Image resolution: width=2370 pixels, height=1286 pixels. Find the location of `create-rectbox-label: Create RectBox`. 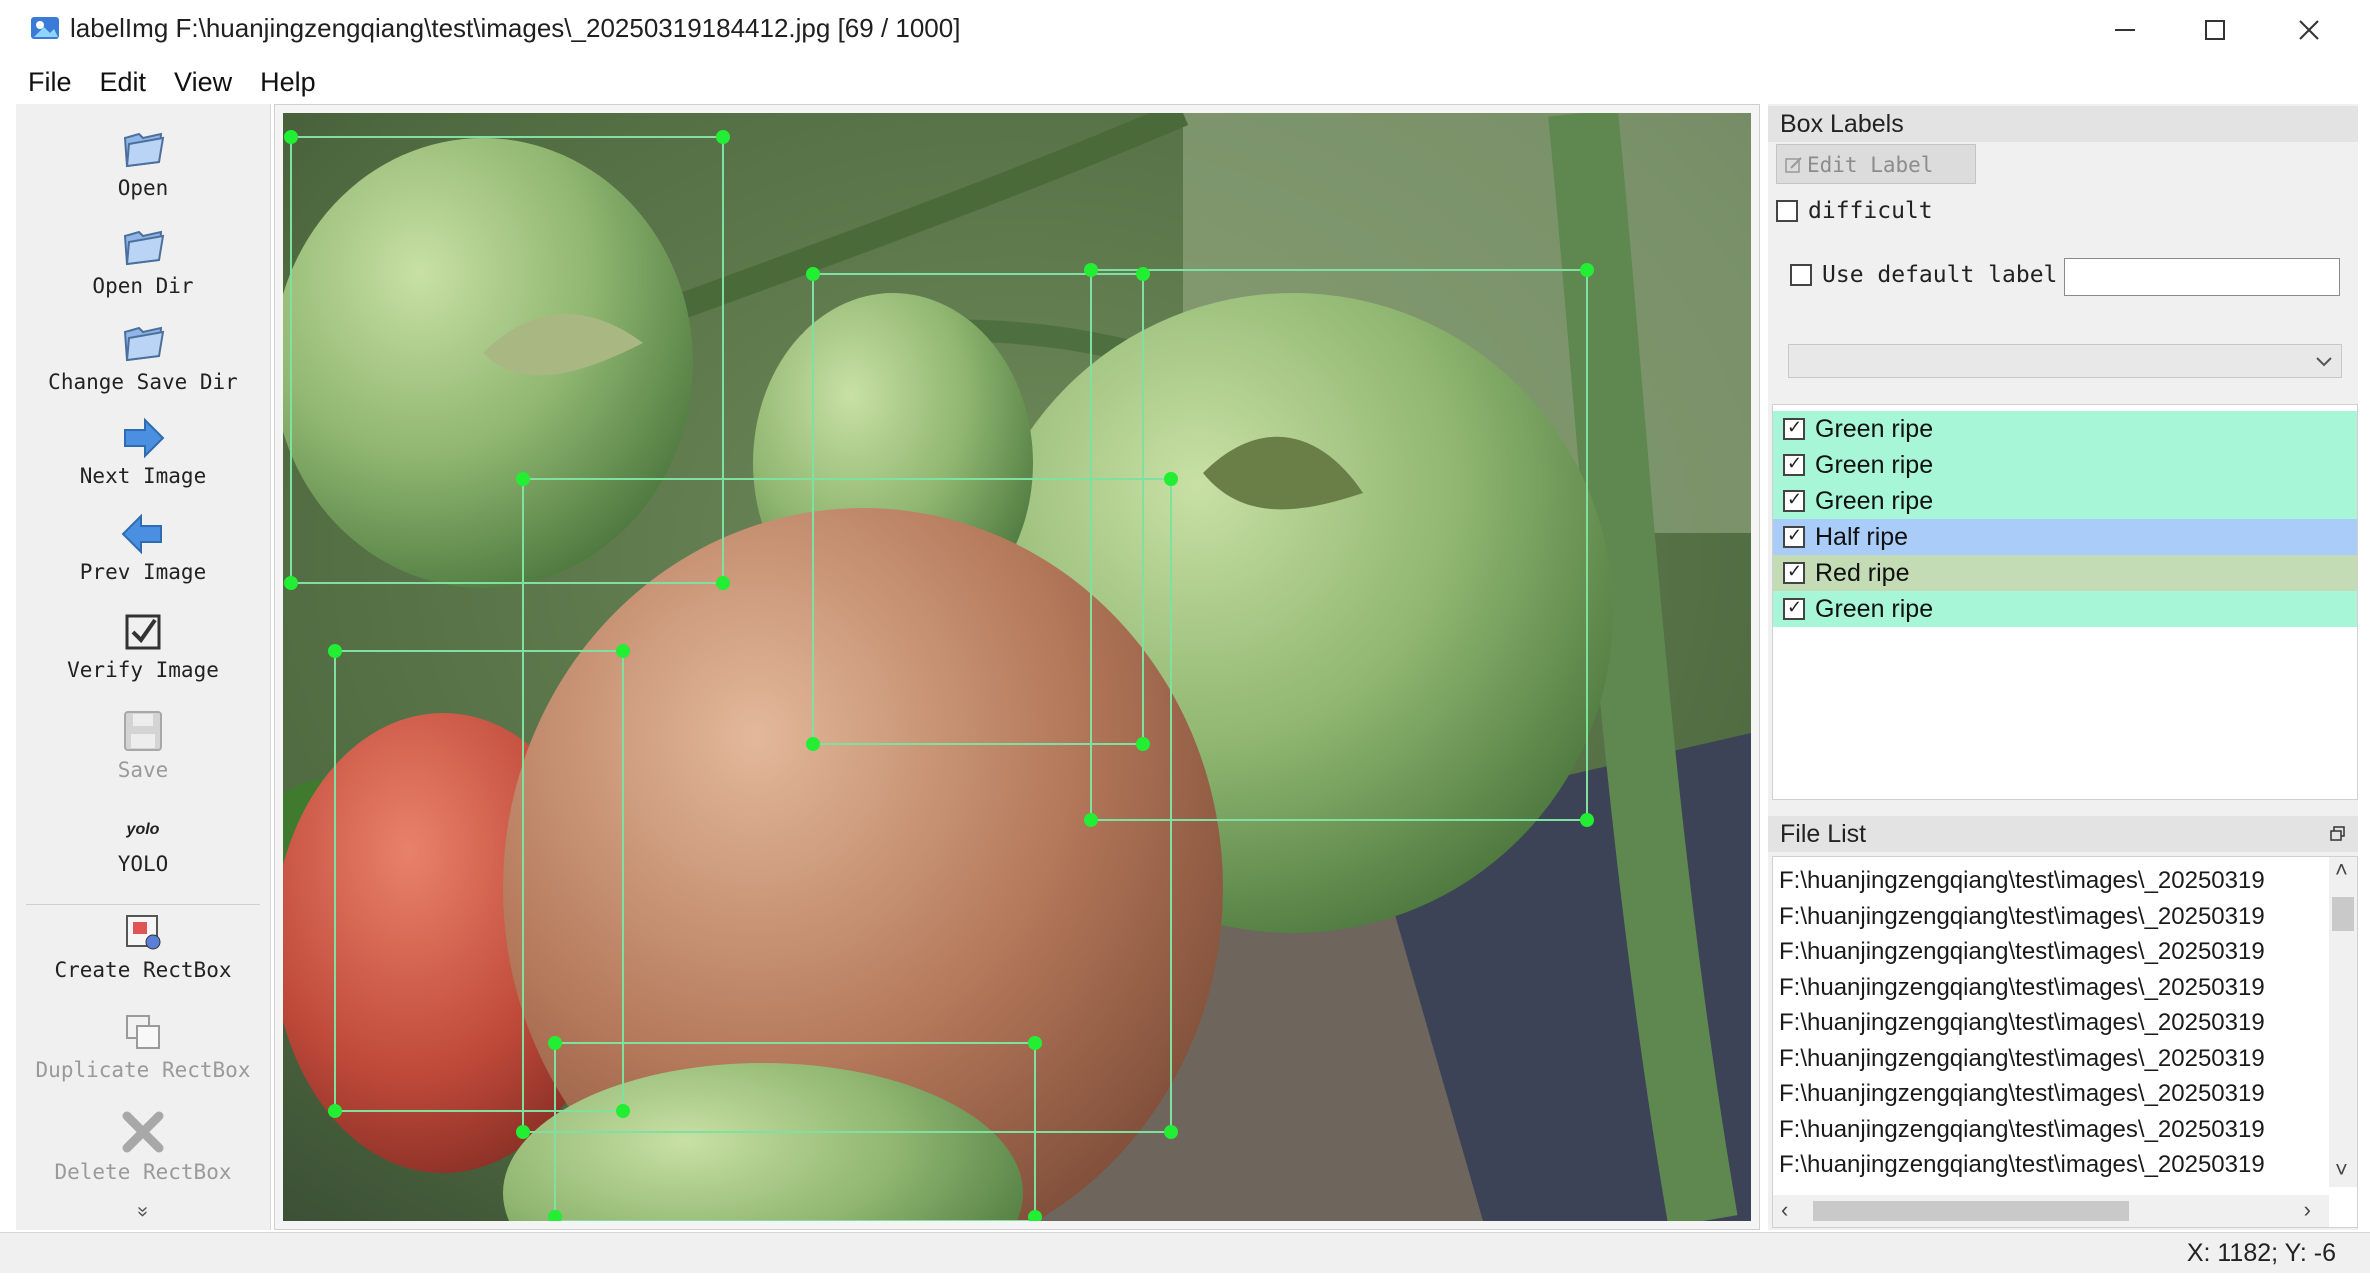

create-rectbox-label: Create RectBox is located at coordinates (143, 970).